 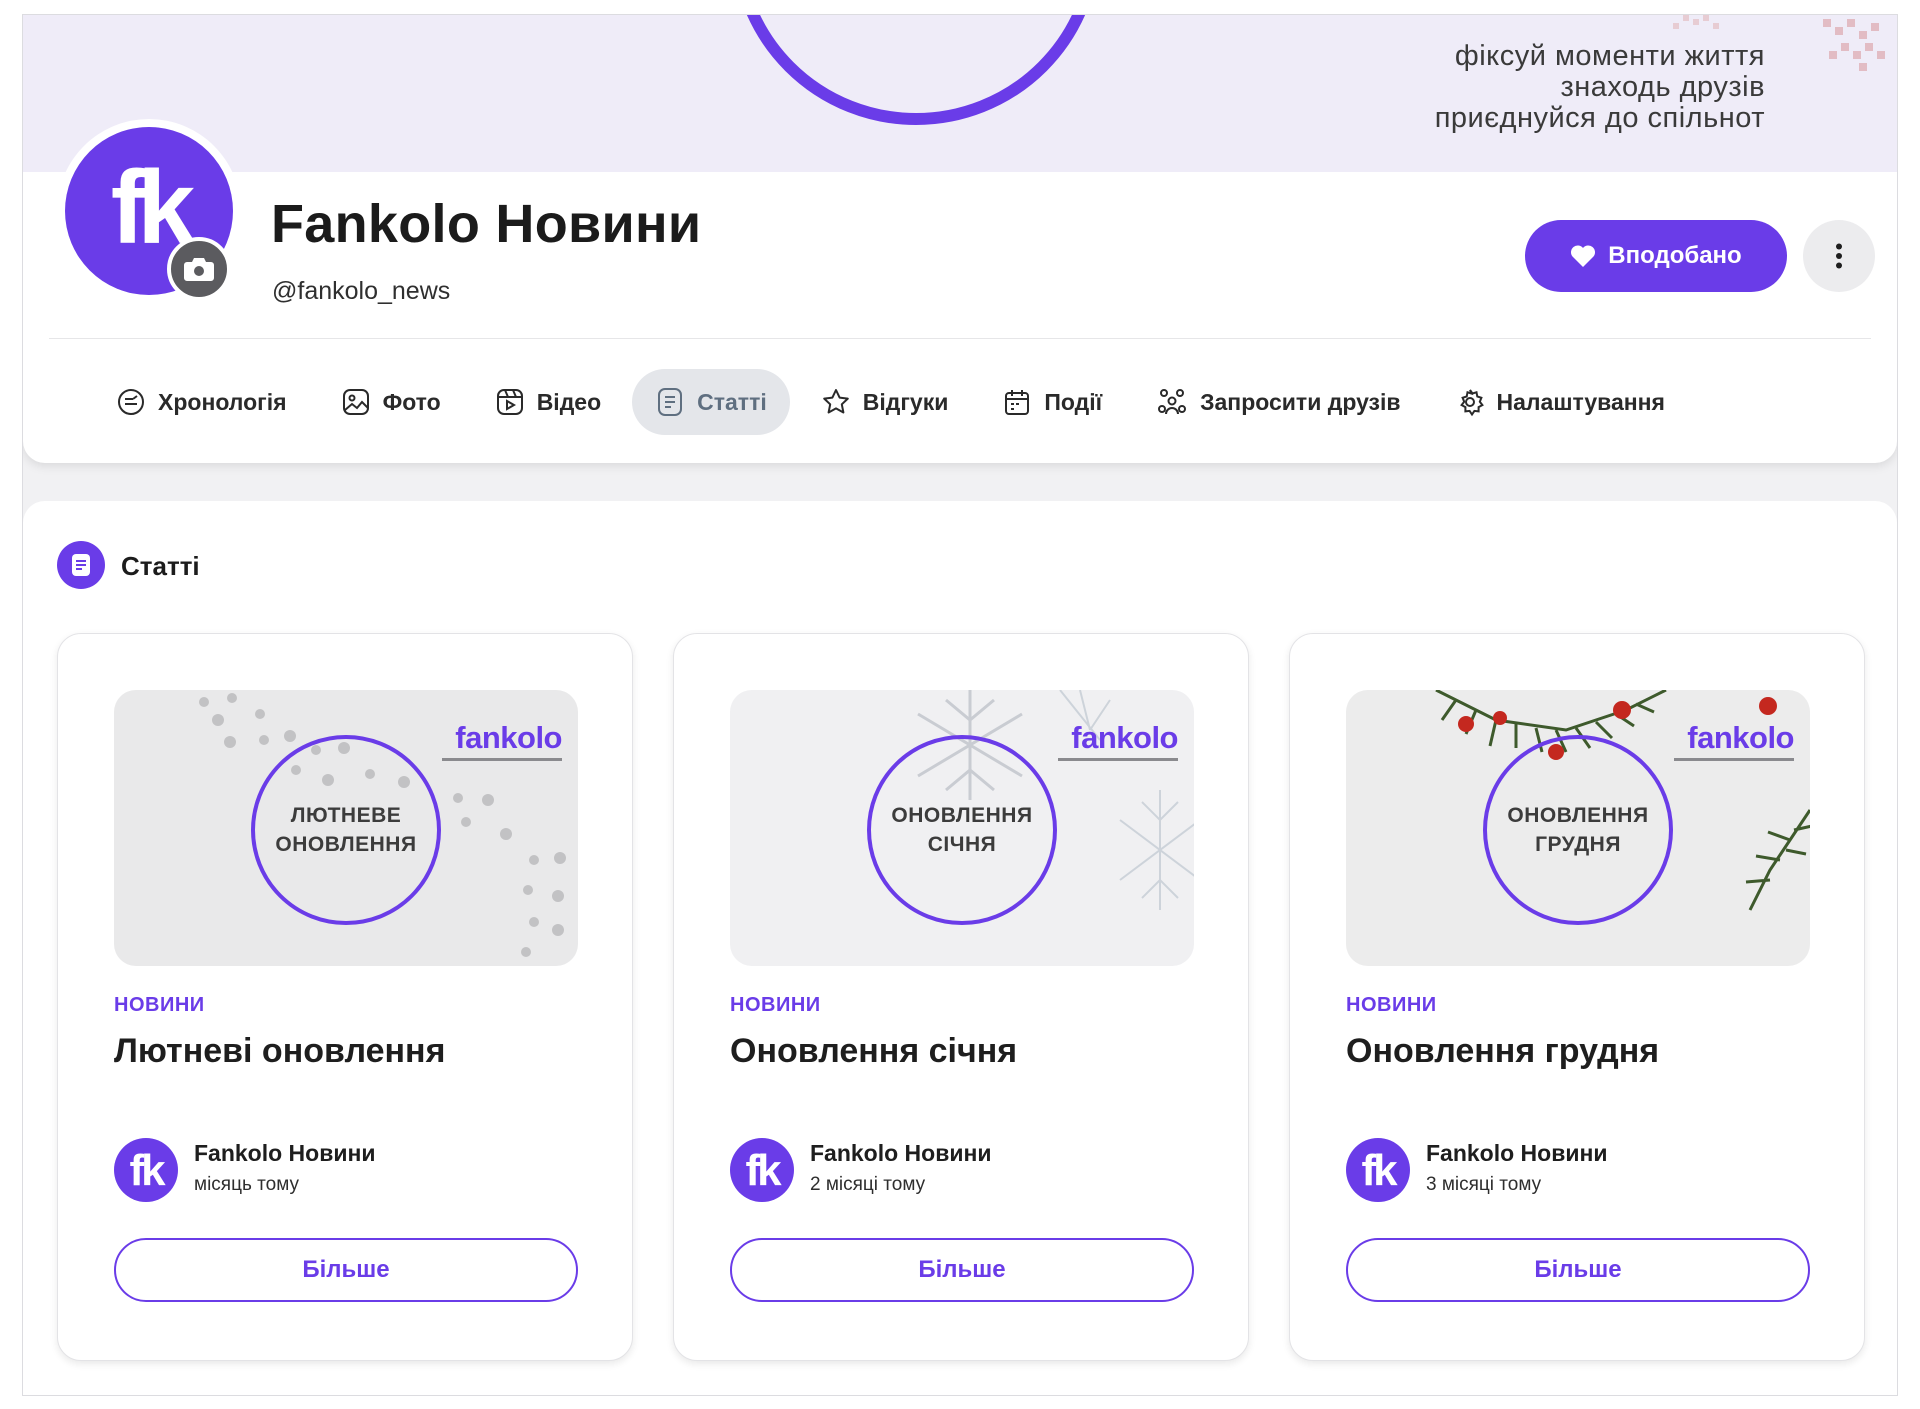 I want to click on article-thumbnail: ОНОВЛЕННЯ СІЧНЯ fankolo, so click(x=962, y=828).